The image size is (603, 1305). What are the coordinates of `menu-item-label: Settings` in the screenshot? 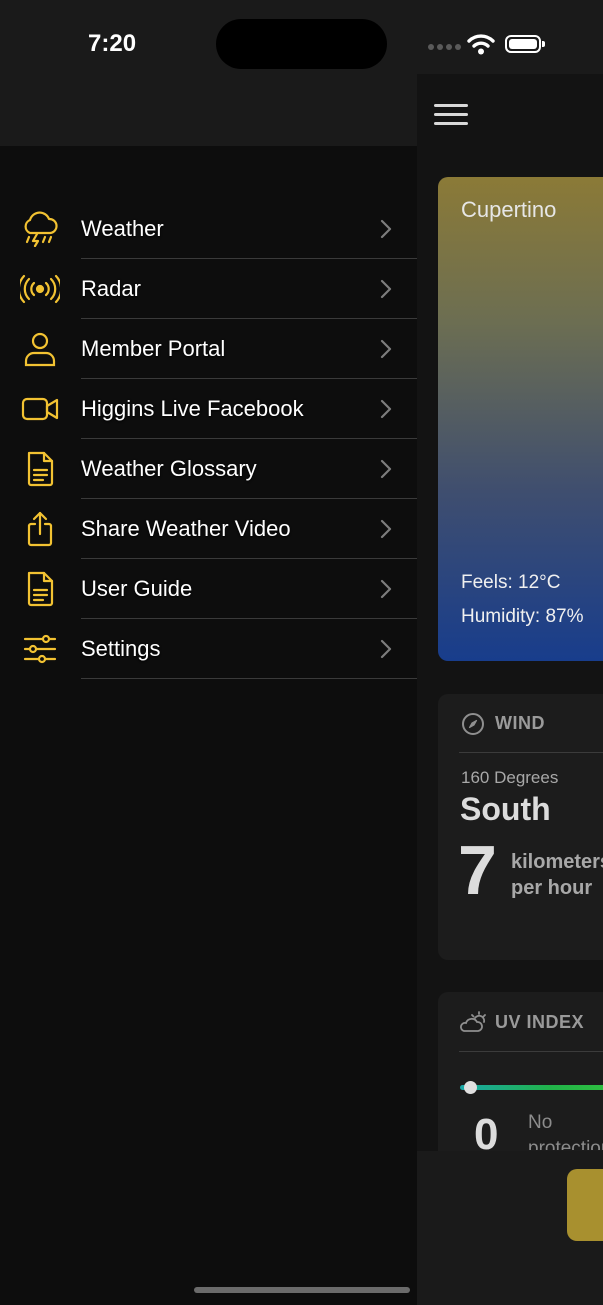 It's located at (121, 648).